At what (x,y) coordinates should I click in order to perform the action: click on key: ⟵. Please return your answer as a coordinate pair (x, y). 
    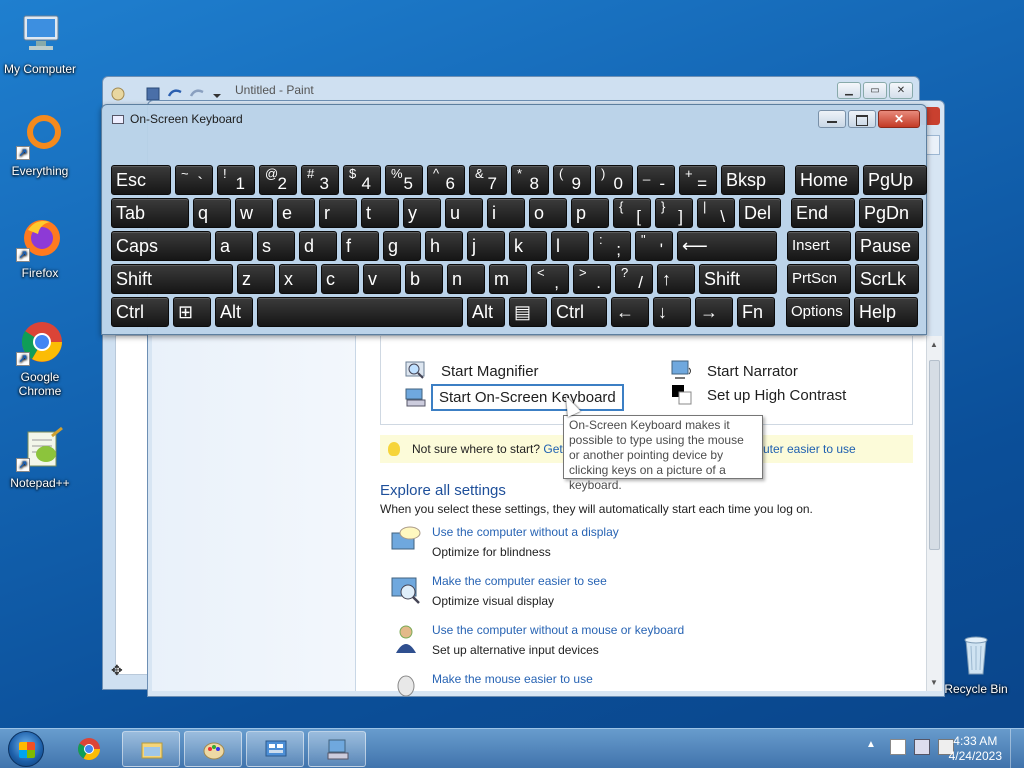
    Looking at the image, I should click on (727, 246).